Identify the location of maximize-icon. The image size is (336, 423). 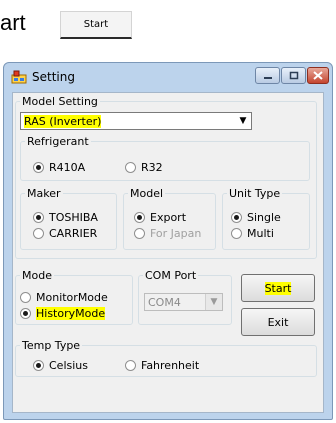
(293, 75).